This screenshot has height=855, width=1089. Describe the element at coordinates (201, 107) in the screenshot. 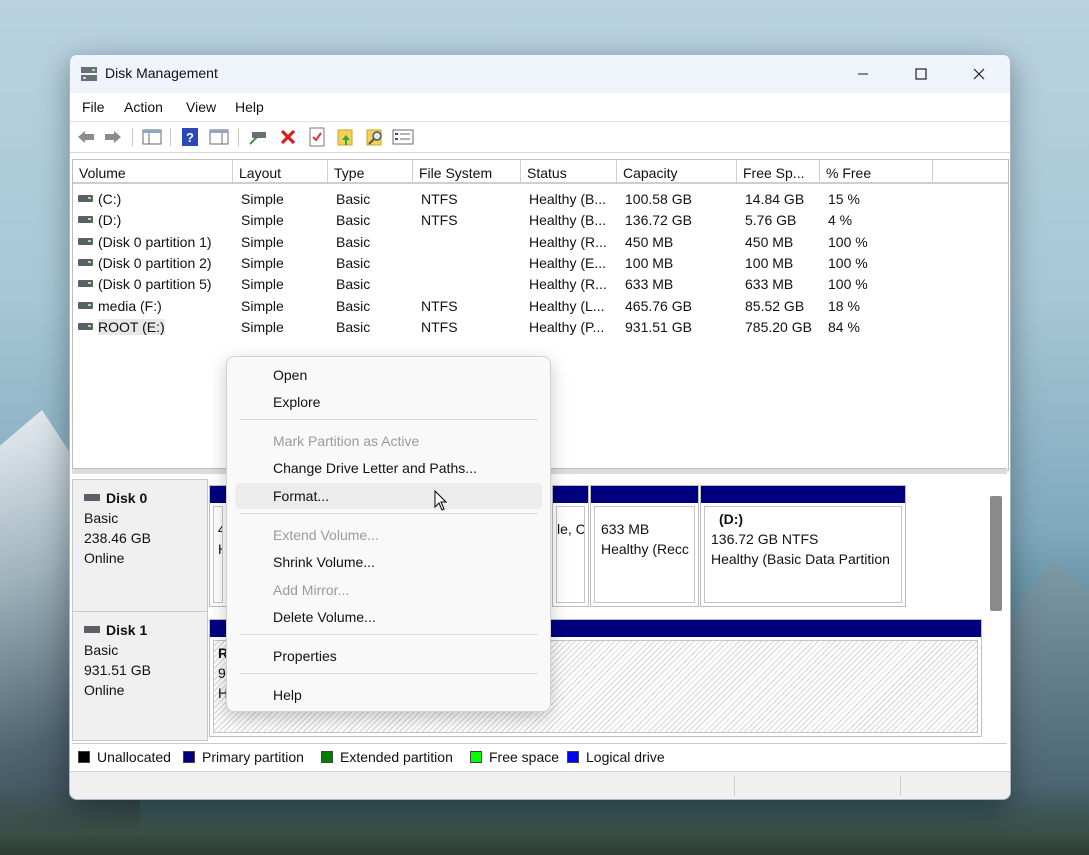

I see `menu-view: View` at that location.